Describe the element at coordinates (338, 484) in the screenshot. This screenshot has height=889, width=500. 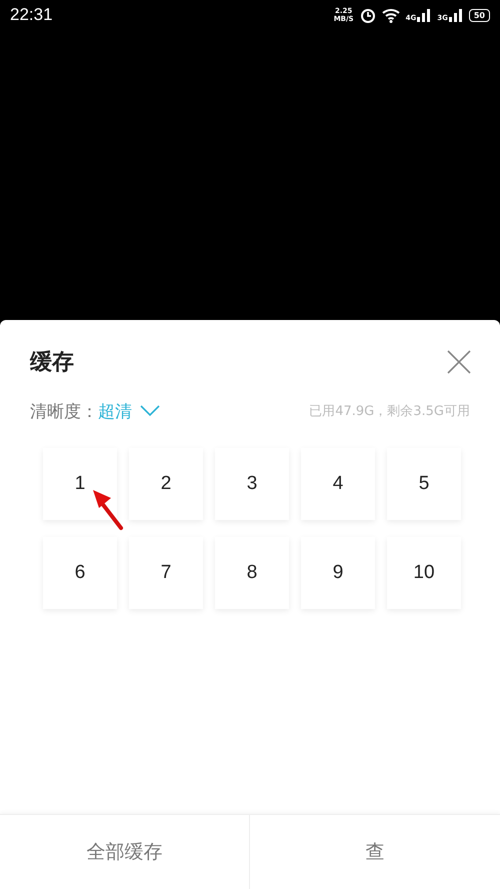
I see `episode-button: 4` at that location.